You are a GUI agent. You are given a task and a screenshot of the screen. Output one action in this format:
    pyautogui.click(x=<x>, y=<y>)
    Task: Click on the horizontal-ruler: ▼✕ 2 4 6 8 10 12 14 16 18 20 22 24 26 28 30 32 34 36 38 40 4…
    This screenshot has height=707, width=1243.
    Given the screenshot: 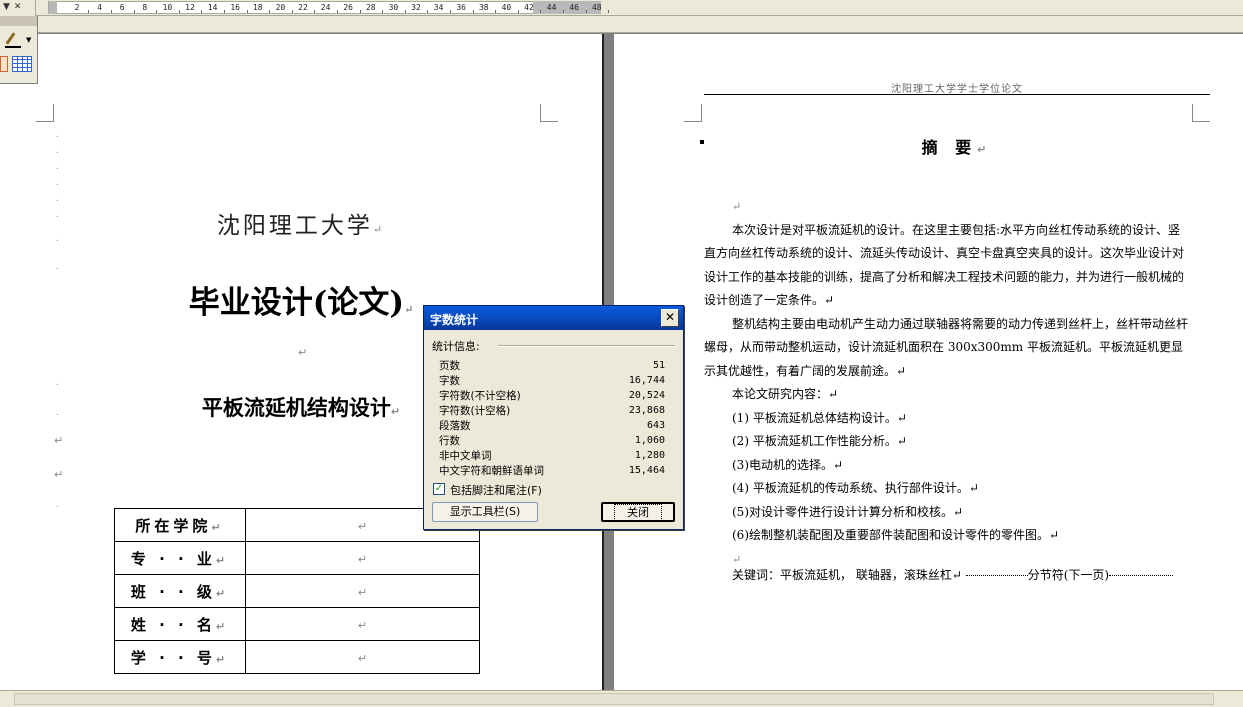 What is the action you would take?
    pyautogui.click(x=621, y=8)
    